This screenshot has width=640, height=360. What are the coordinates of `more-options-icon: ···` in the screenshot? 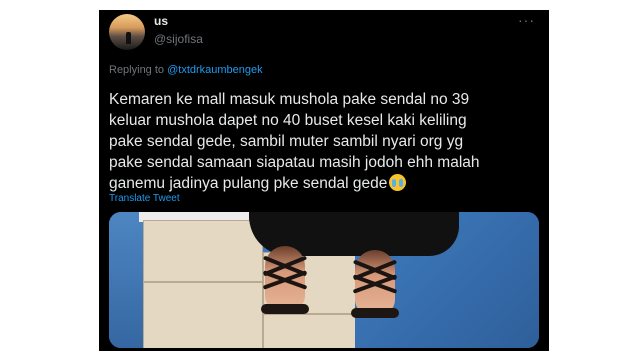 It's located at (526, 20).